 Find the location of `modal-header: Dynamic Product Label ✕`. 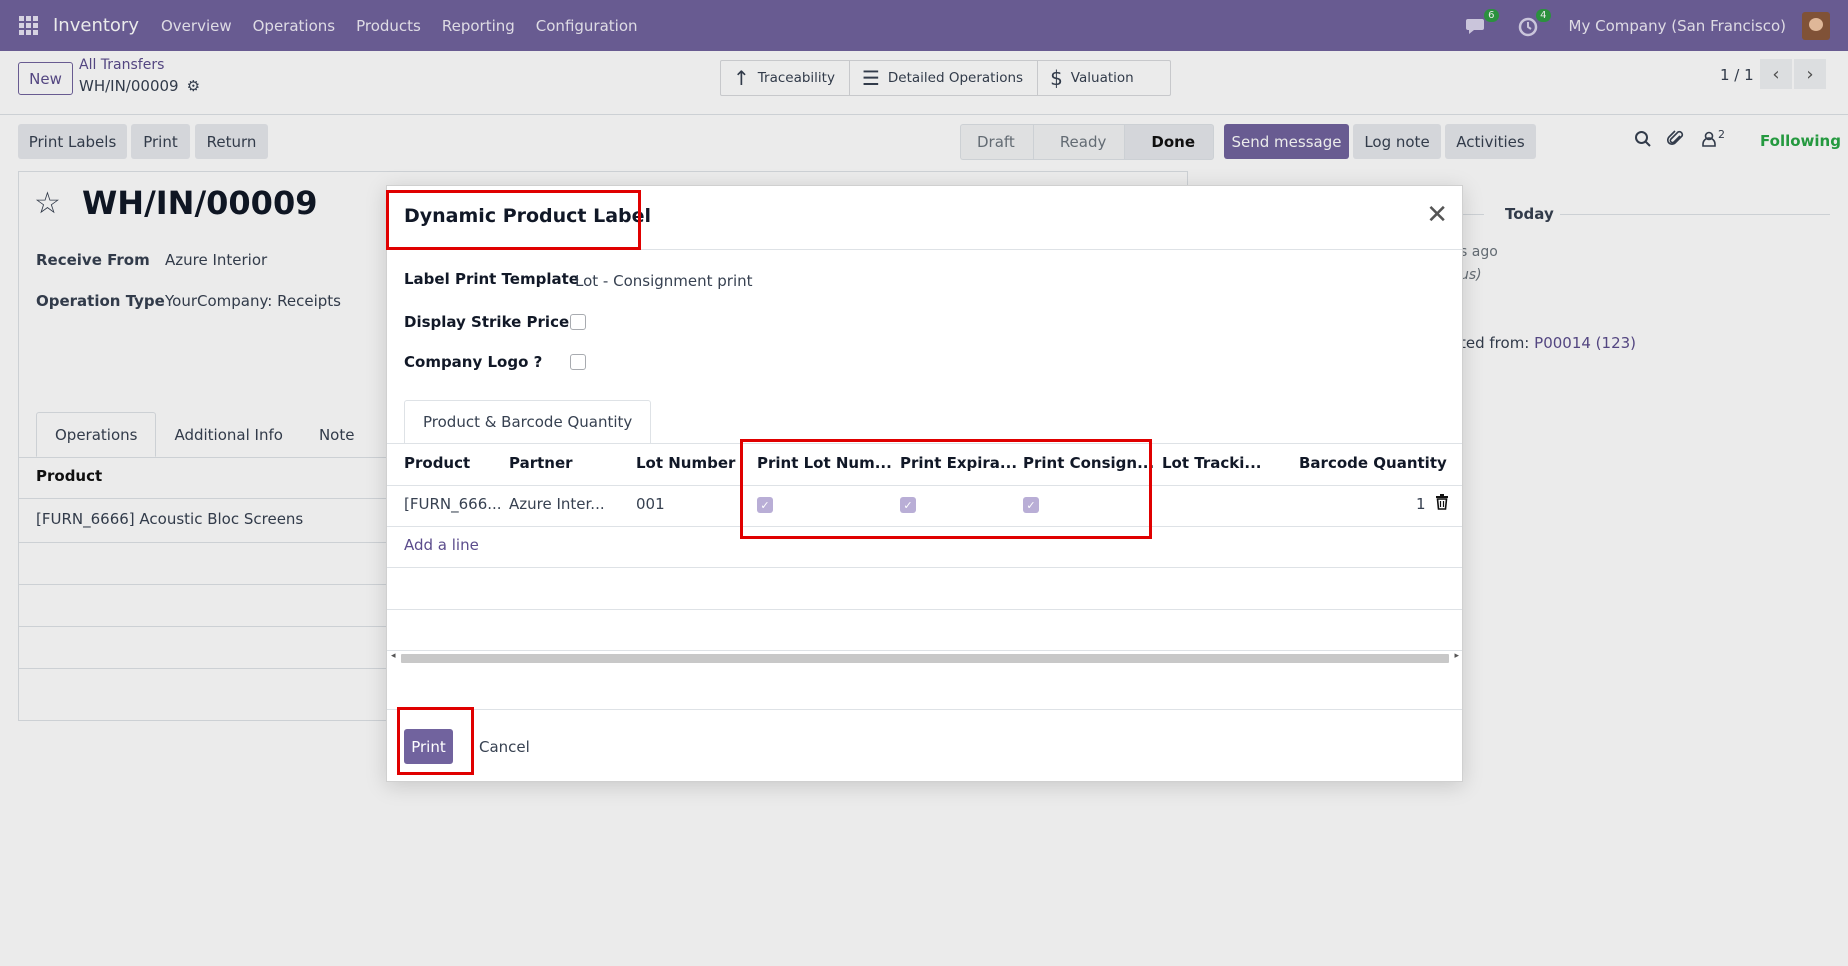

modal-header: Dynamic Product Label ✕ is located at coordinates (924, 218).